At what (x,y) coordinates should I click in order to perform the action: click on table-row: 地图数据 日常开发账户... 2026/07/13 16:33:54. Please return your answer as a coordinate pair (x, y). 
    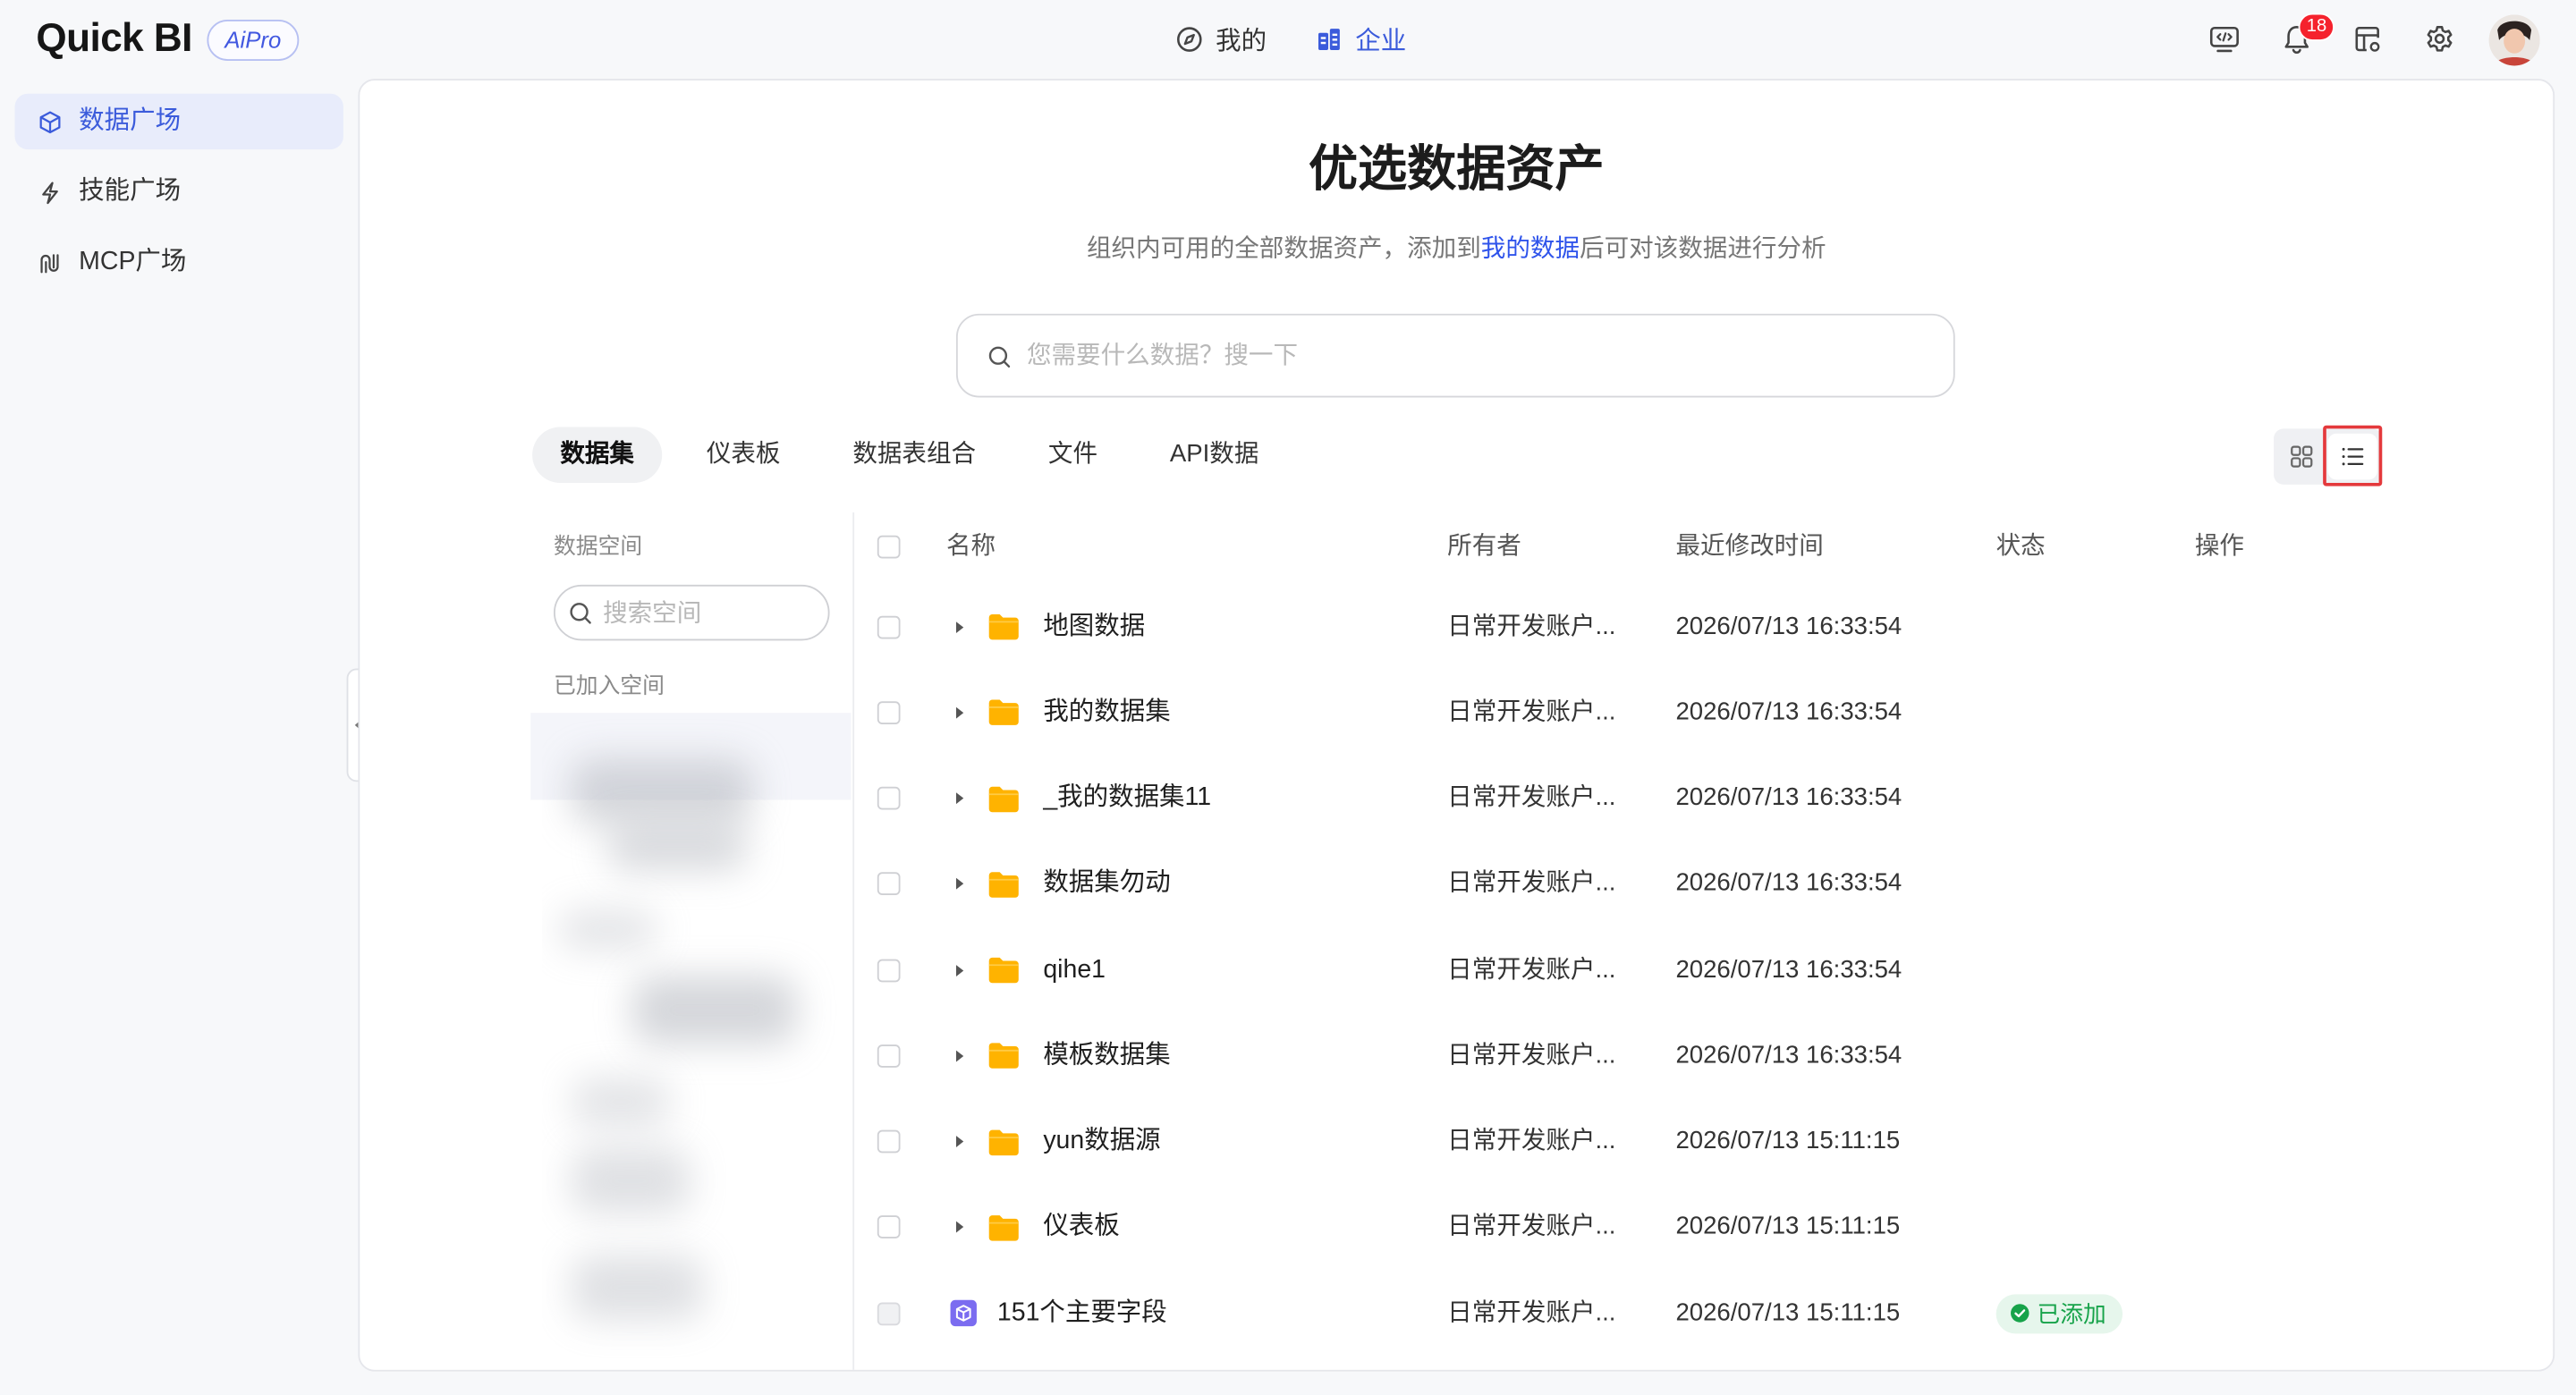
    Looking at the image, I should click on (1456, 627).